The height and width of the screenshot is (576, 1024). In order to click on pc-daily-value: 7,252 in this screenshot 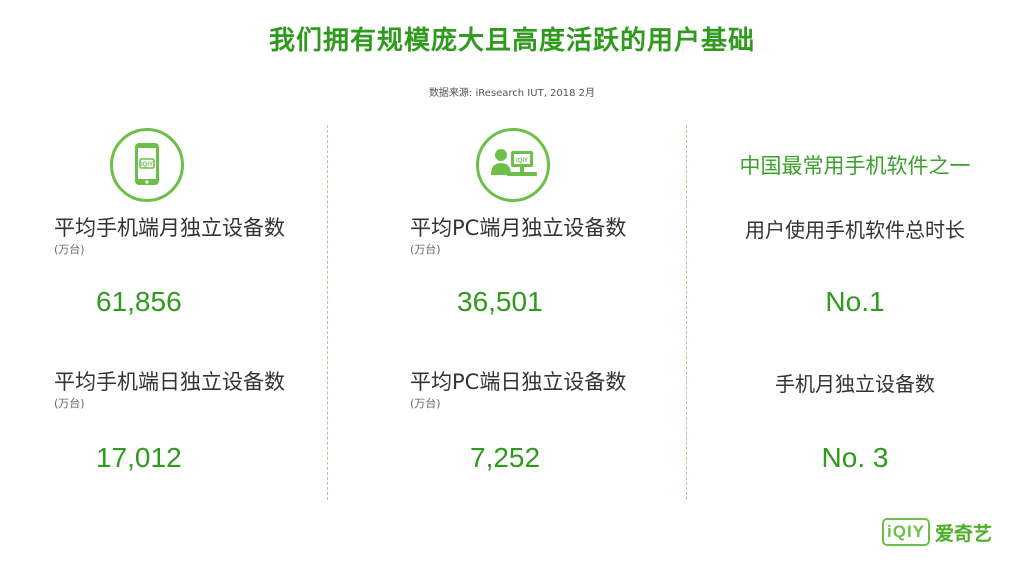, I will do `click(505, 457)`.